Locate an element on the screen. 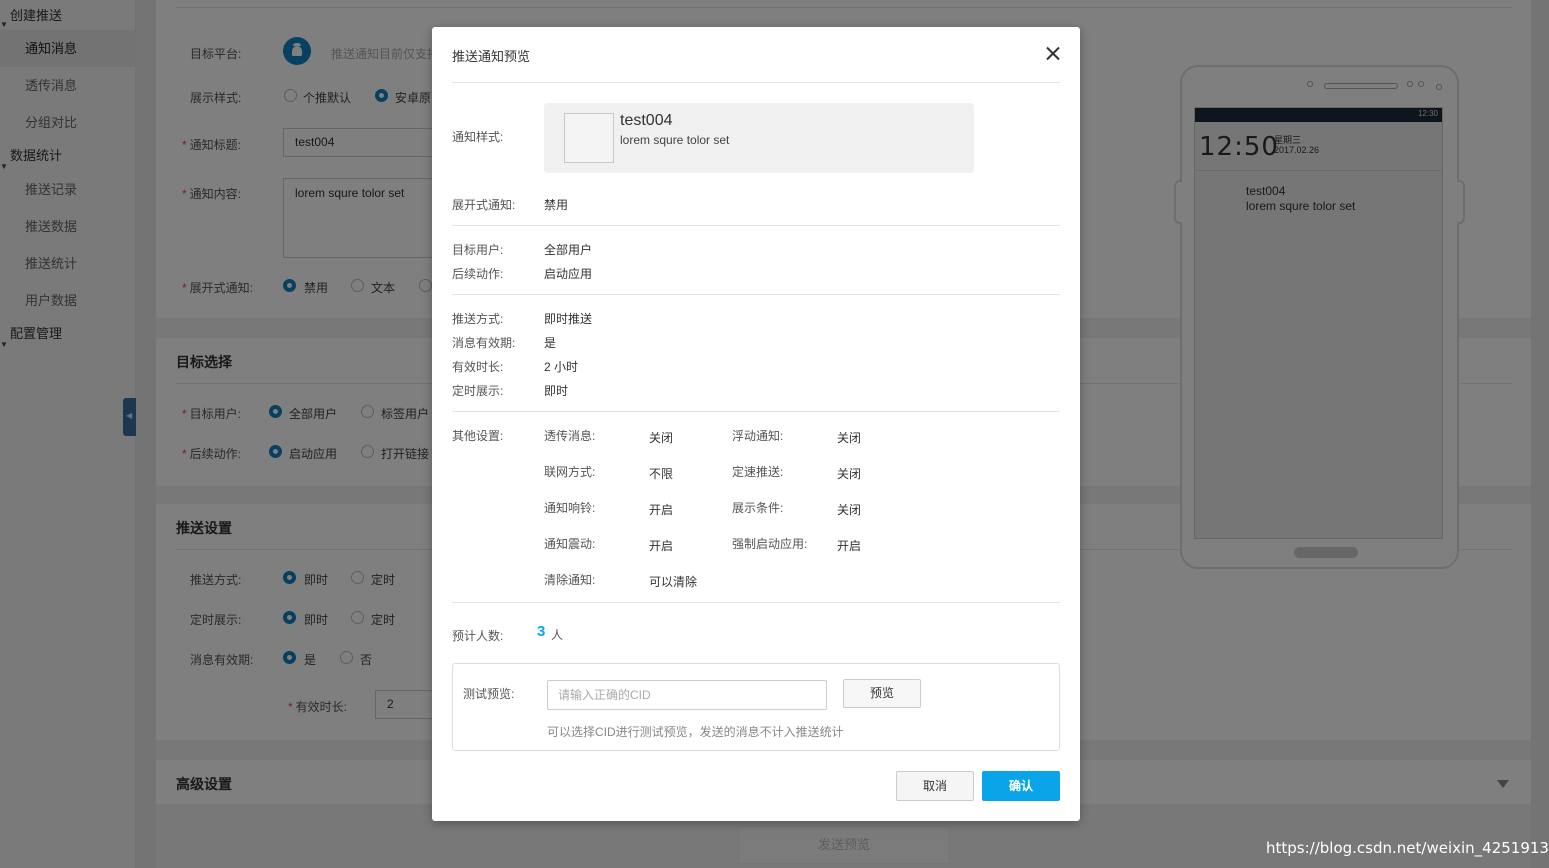 This screenshot has height=868, width=1549. other-key: 透传消息: is located at coordinates (570, 436).